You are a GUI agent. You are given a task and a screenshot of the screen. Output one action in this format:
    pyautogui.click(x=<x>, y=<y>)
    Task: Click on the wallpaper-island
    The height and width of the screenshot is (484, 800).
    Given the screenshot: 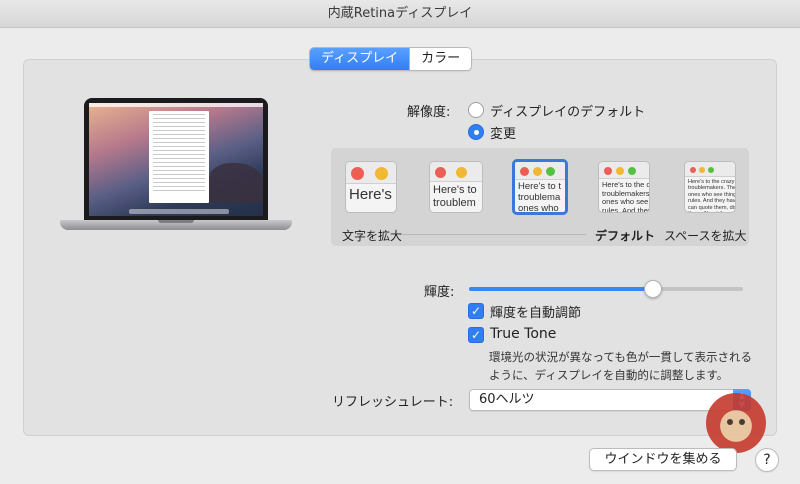 What is the action you would take?
    pyautogui.click(x=236, y=183)
    